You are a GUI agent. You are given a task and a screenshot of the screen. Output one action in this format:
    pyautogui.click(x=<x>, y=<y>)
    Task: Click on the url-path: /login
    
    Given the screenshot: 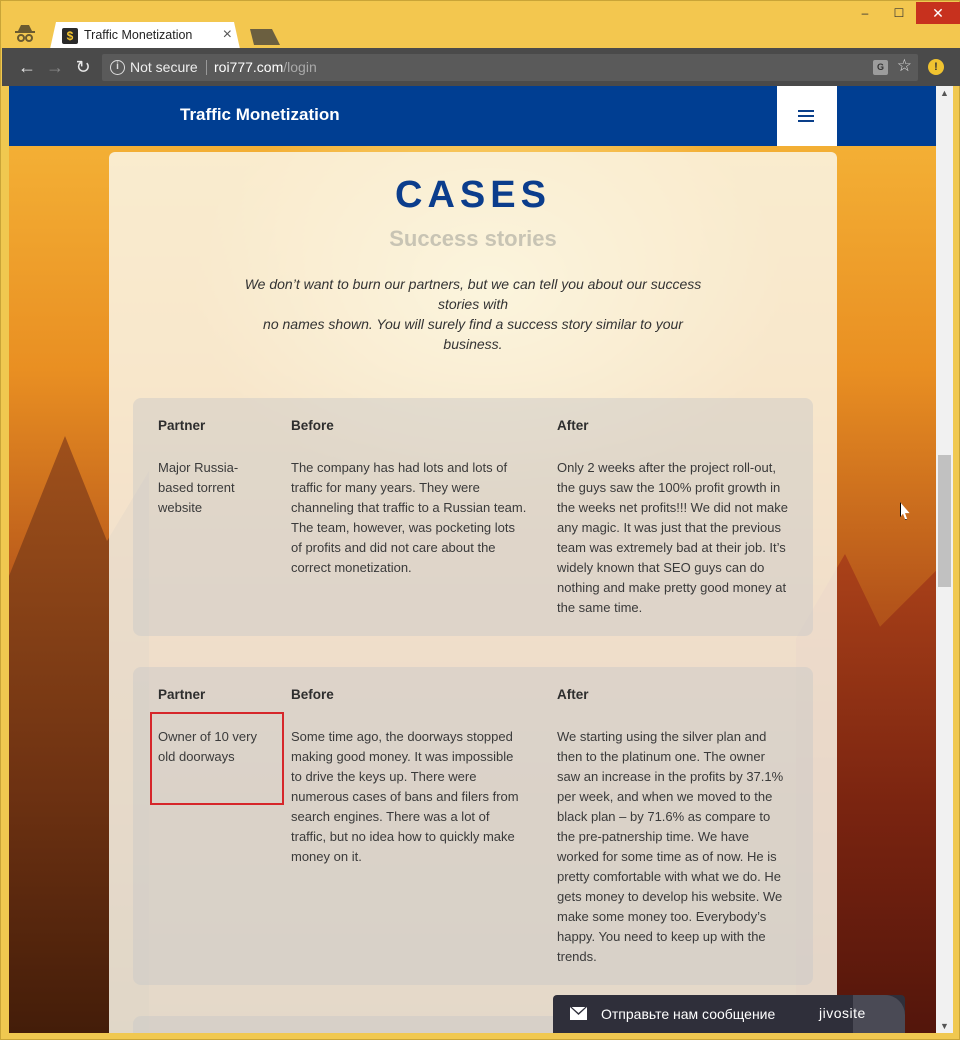 What is the action you would take?
    pyautogui.click(x=300, y=67)
    